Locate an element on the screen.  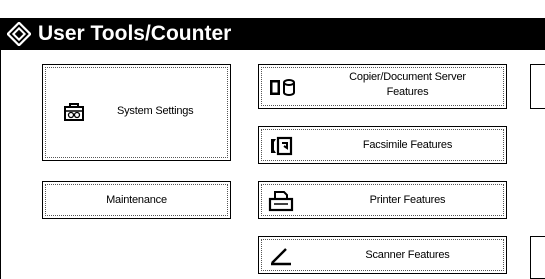
copier-document-server-features-button: Copier/Document Server Features is located at coordinates (382, 86).